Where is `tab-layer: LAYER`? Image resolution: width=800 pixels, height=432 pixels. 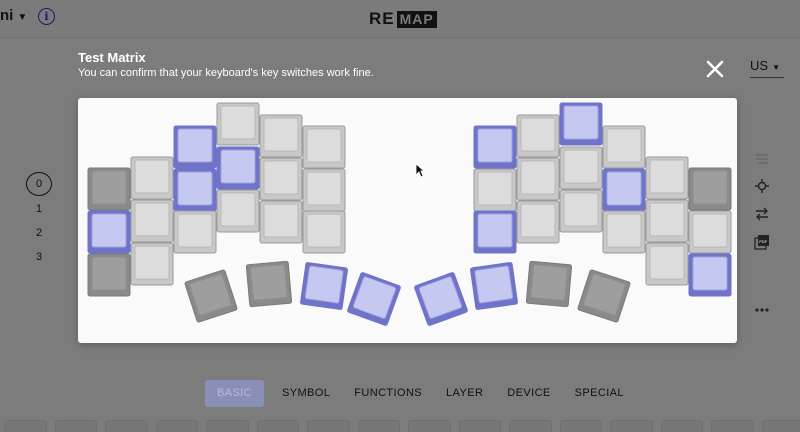
tab-layer: LAYER is located at coordinates (464, 393).